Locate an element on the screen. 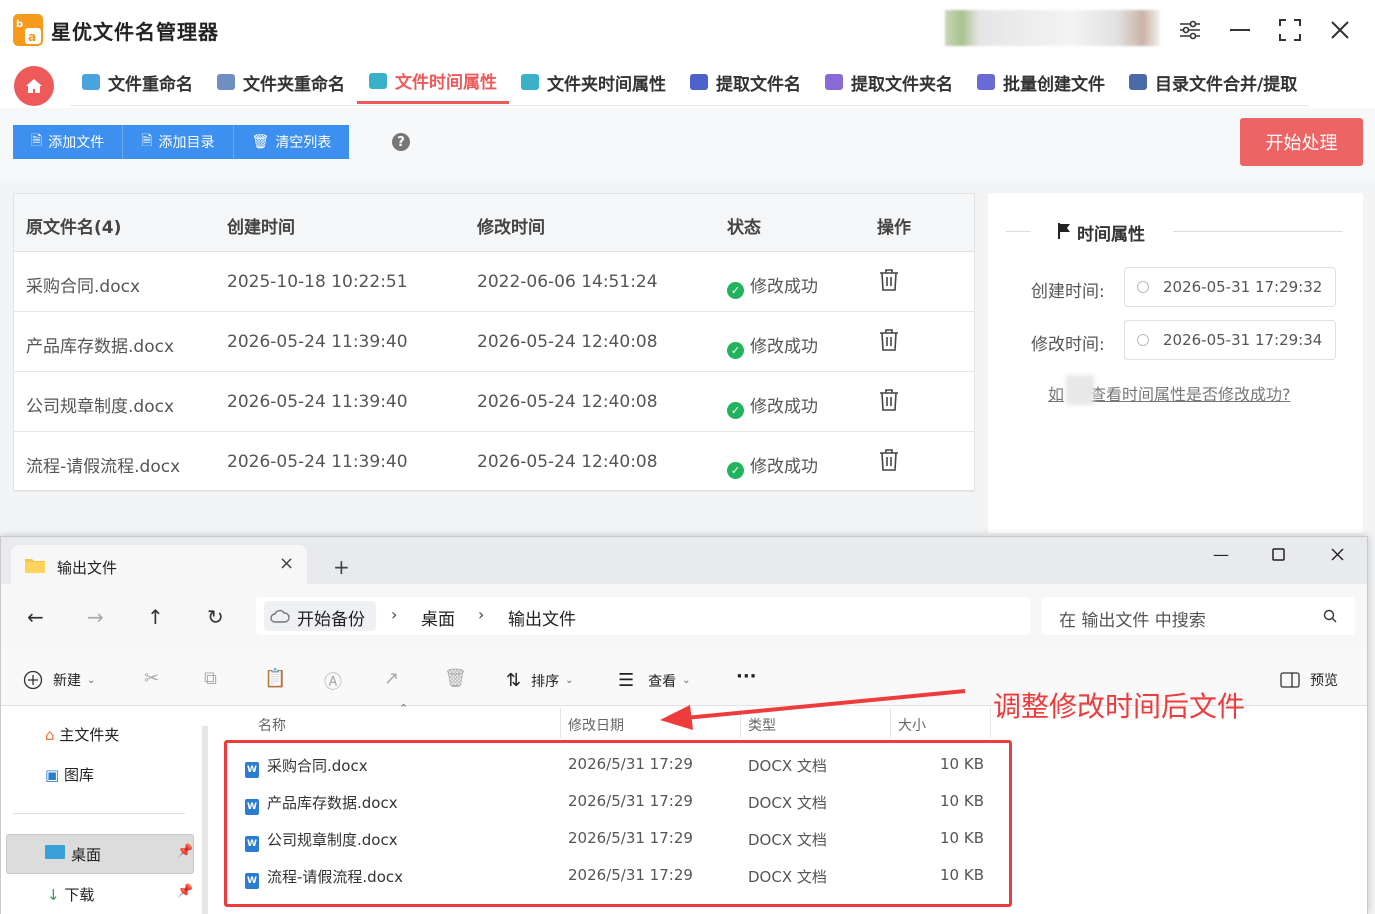  app-title: 星优文件名管理器 is located at coordinates (135, 32).